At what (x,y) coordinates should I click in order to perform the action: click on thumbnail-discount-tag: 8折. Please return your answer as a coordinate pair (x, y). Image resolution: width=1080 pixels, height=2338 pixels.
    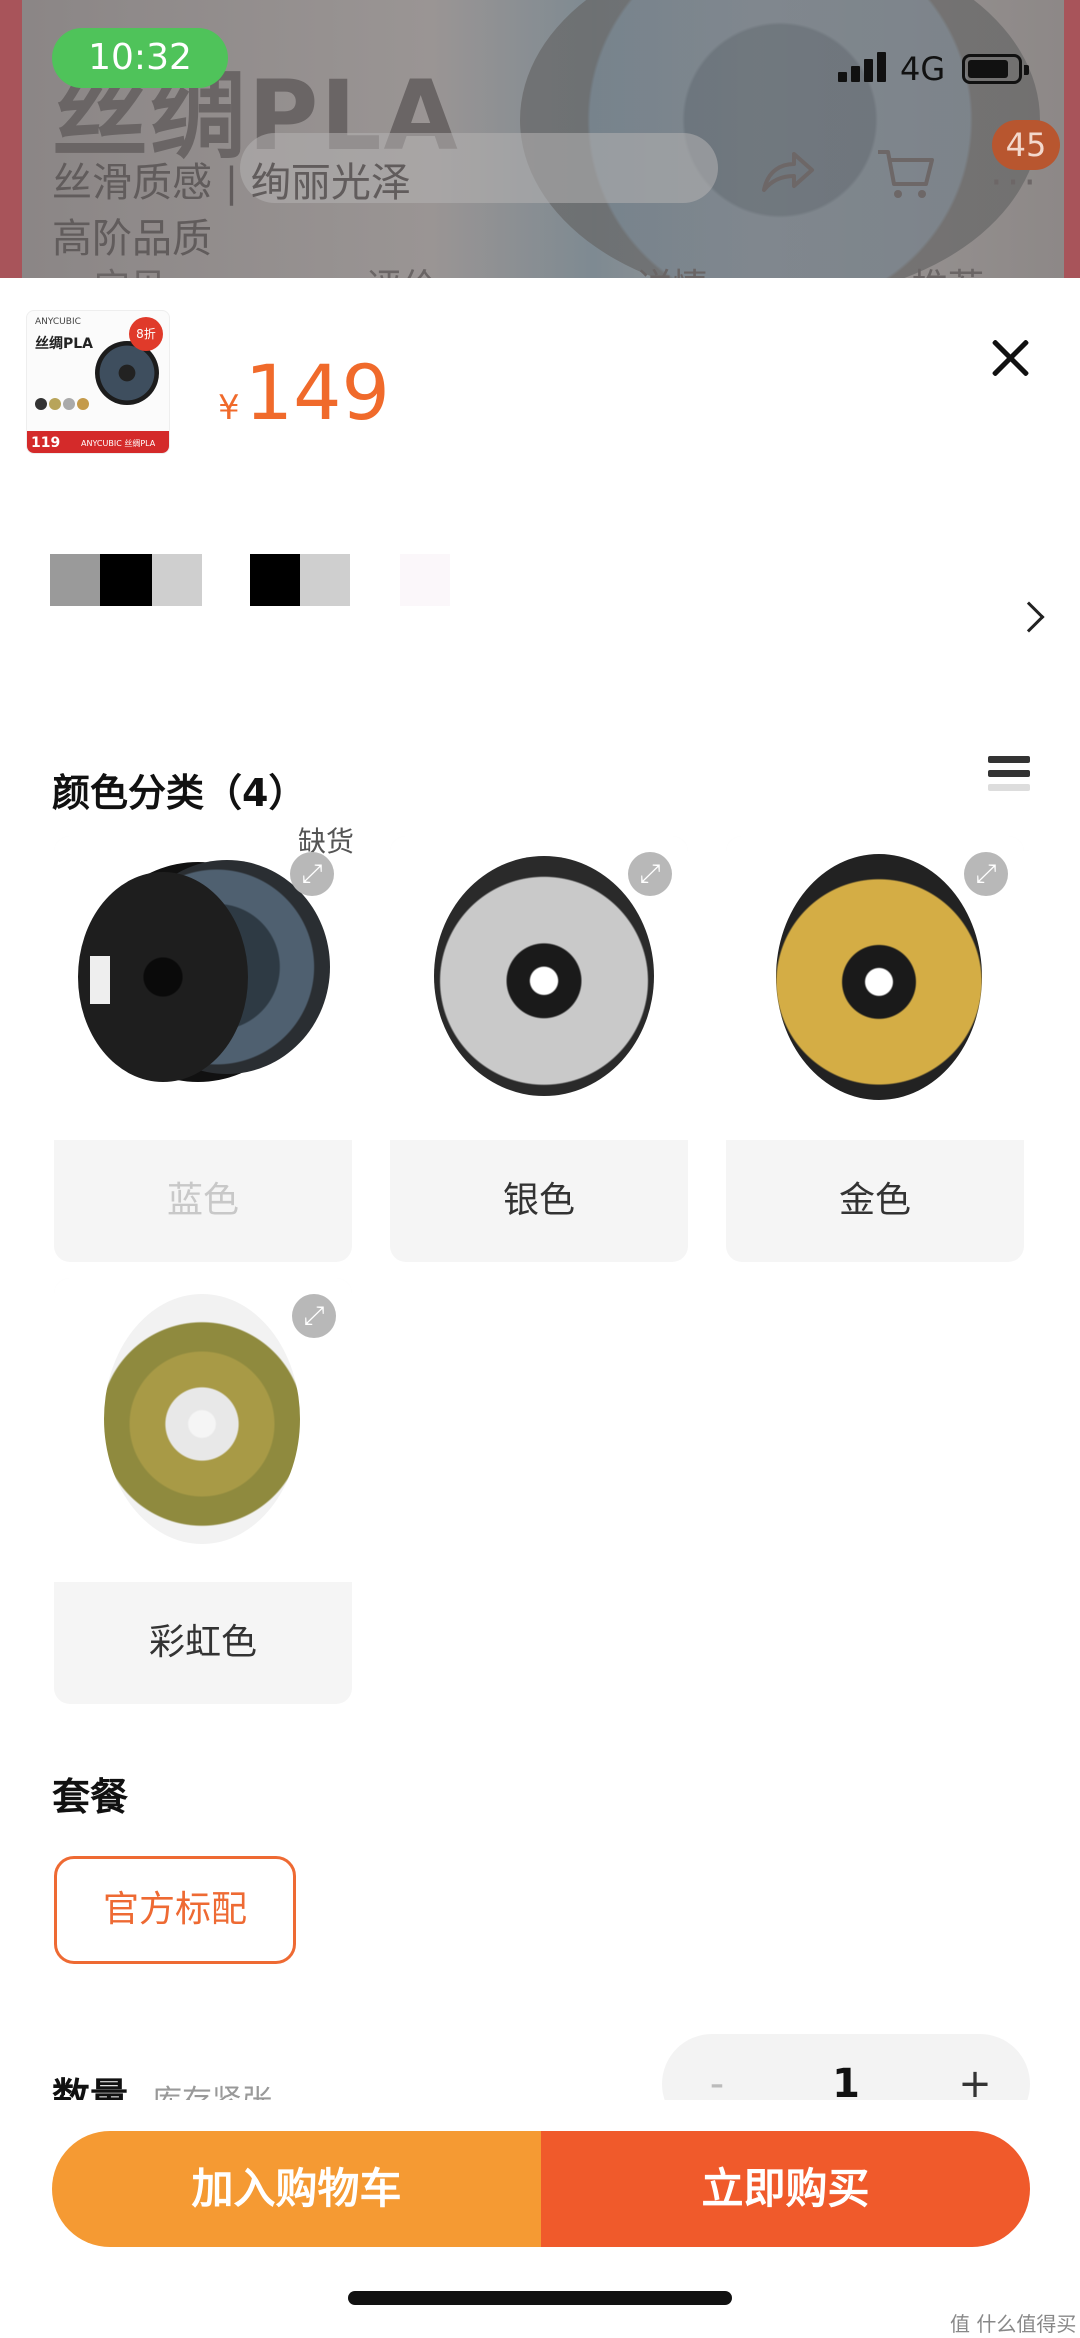
    Looking at the image, I should click on (146, 334).